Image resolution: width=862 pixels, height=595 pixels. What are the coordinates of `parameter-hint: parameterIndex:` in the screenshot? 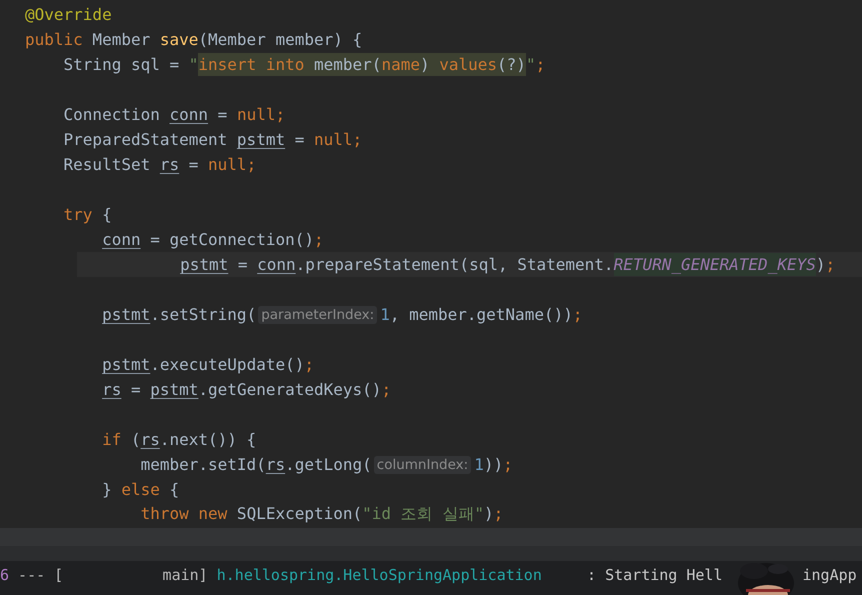 It's located at (318, 315).